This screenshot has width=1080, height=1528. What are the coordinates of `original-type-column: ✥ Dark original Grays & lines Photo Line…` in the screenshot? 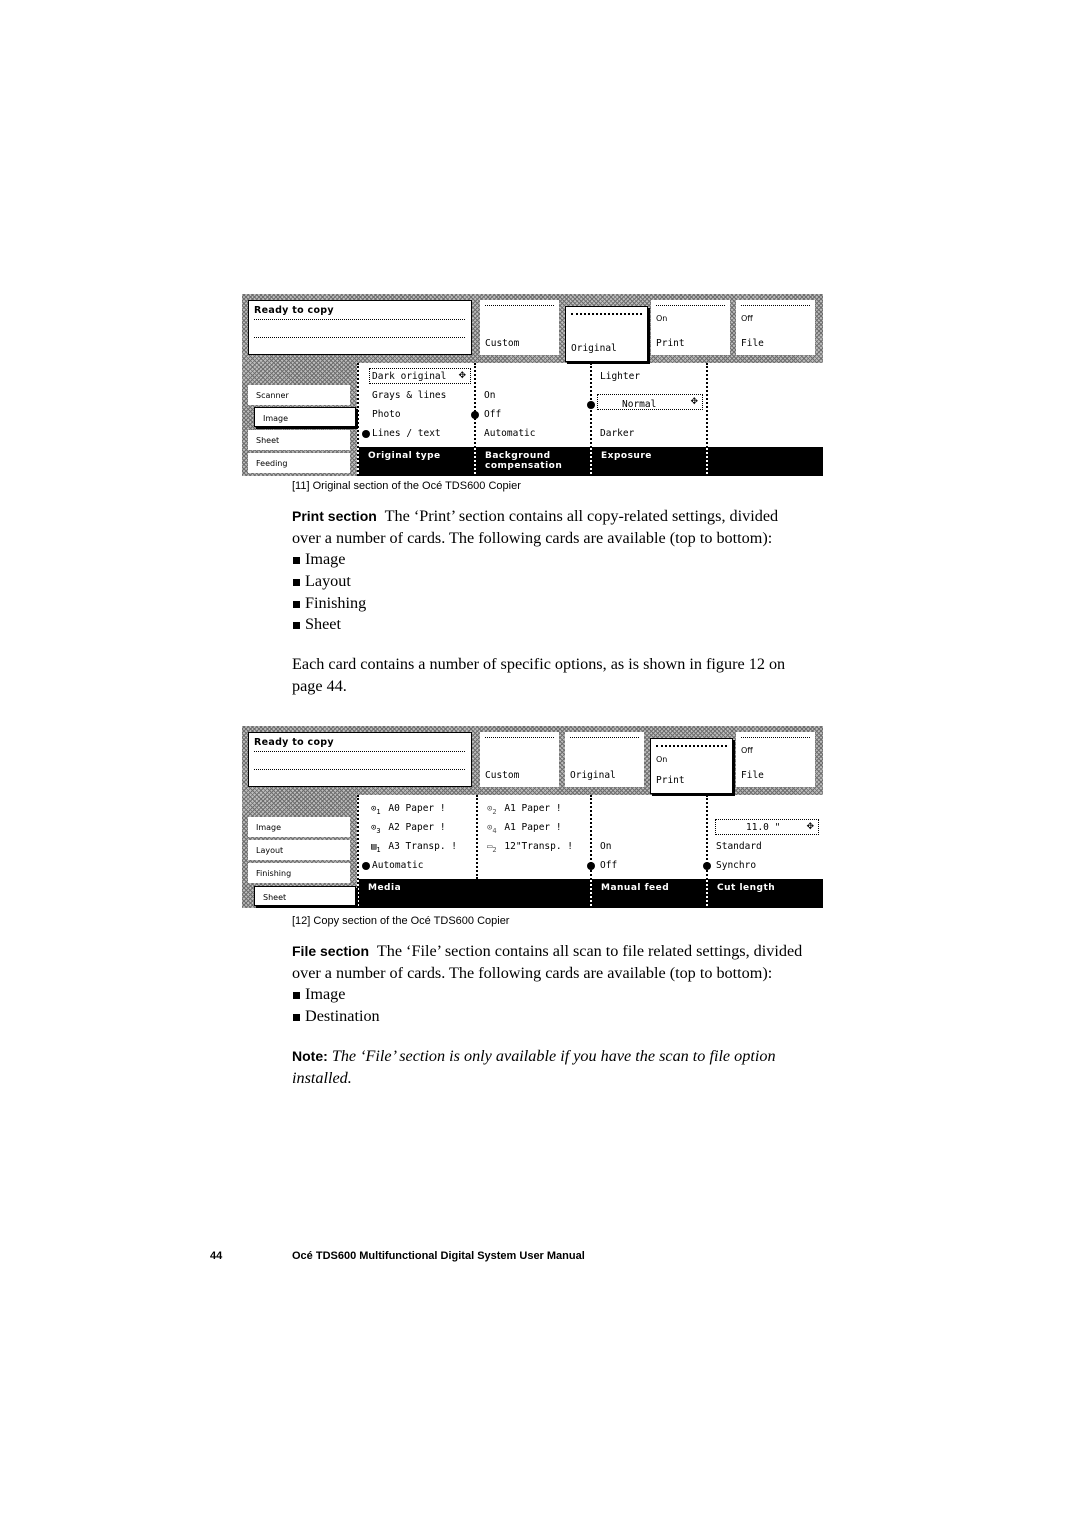 It's located at (415, 419).